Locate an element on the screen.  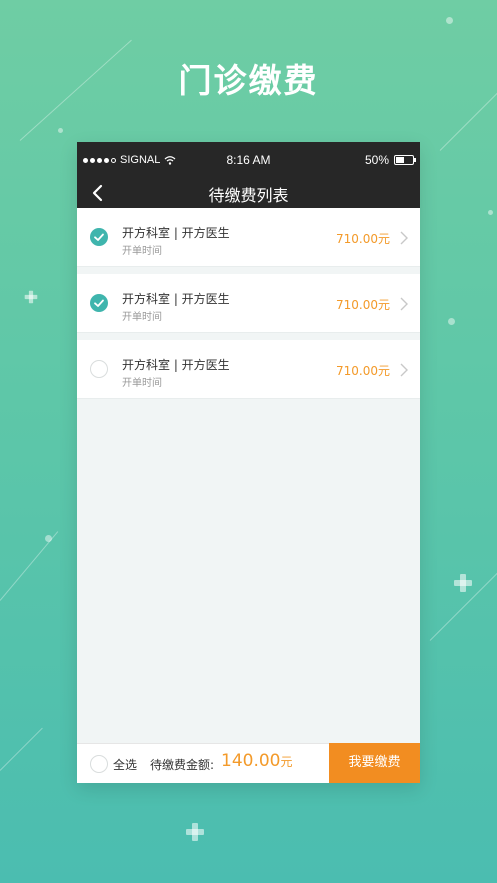
due-amount-value: 140.00元 is located at coordinates (257, 761).